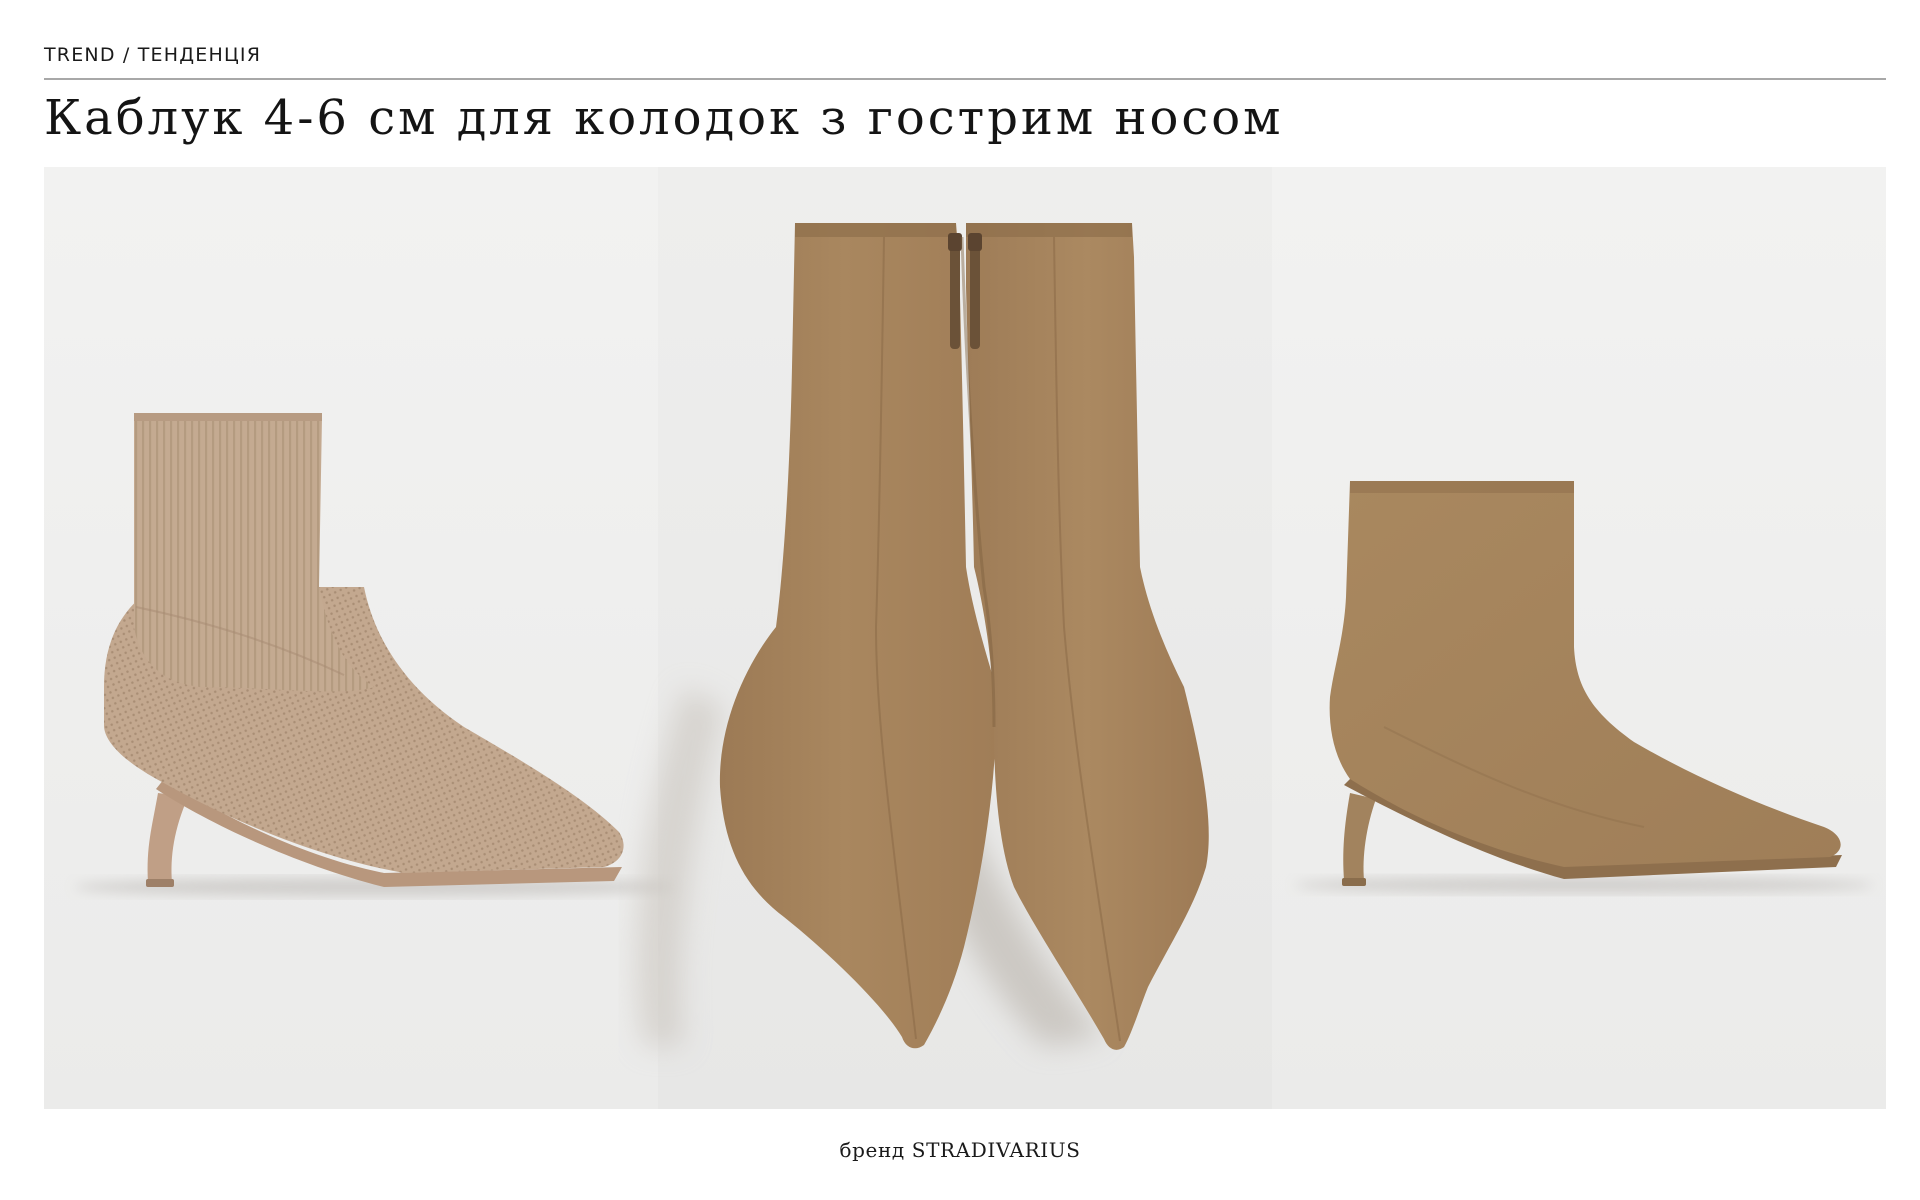 The height and width of the screenshot is (1200, 1920). Describe the element at coordinates (960, 1150) in the screenshot. I see `brand-caption: бренд STRADIVARIUS` at that location.